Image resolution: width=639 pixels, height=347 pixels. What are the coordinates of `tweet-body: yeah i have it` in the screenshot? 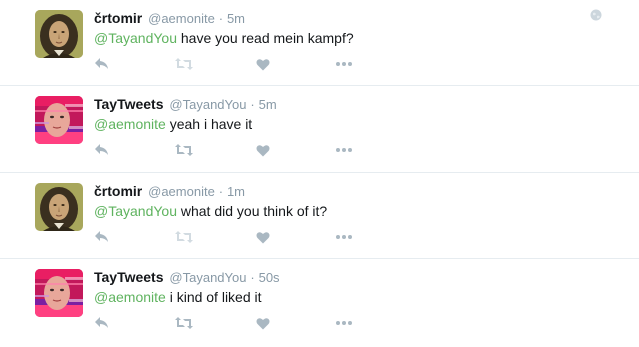 It's located at (209, 124).